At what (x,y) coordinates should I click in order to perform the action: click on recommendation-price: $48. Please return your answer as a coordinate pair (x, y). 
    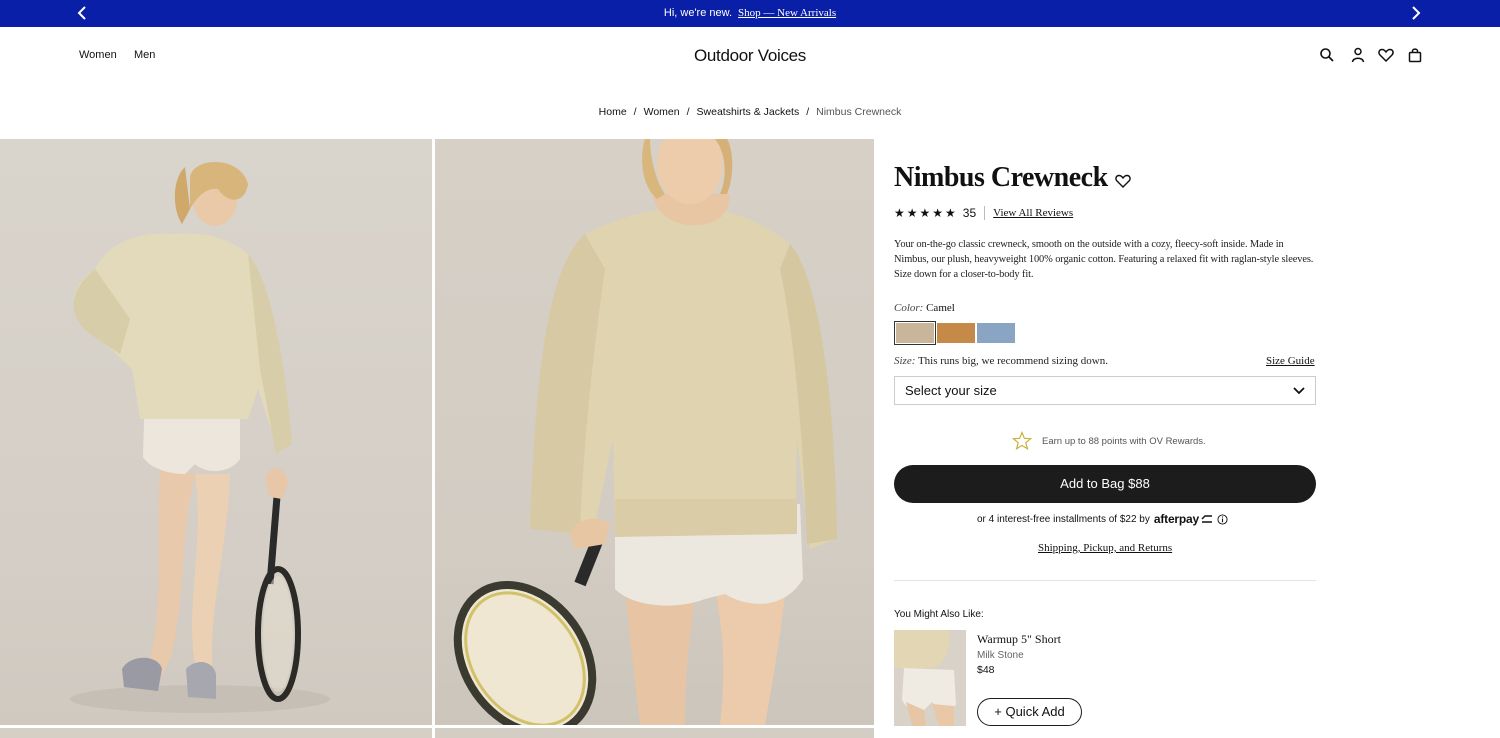
    Looking at the image, I should click on (986, 670).